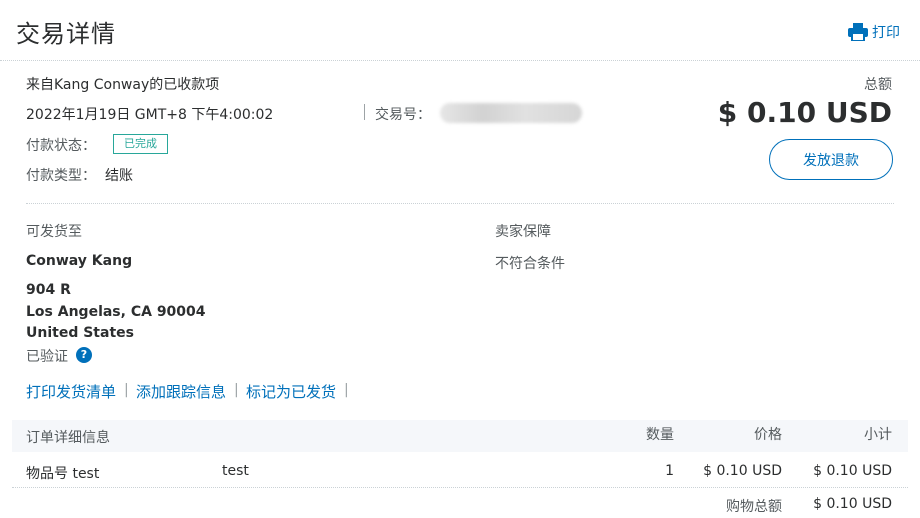  What do you see at coordinates (291, 391) in the screenshot?
I see `mark-shipped-link: 标记为已发货` at bounding box center [291, 391].